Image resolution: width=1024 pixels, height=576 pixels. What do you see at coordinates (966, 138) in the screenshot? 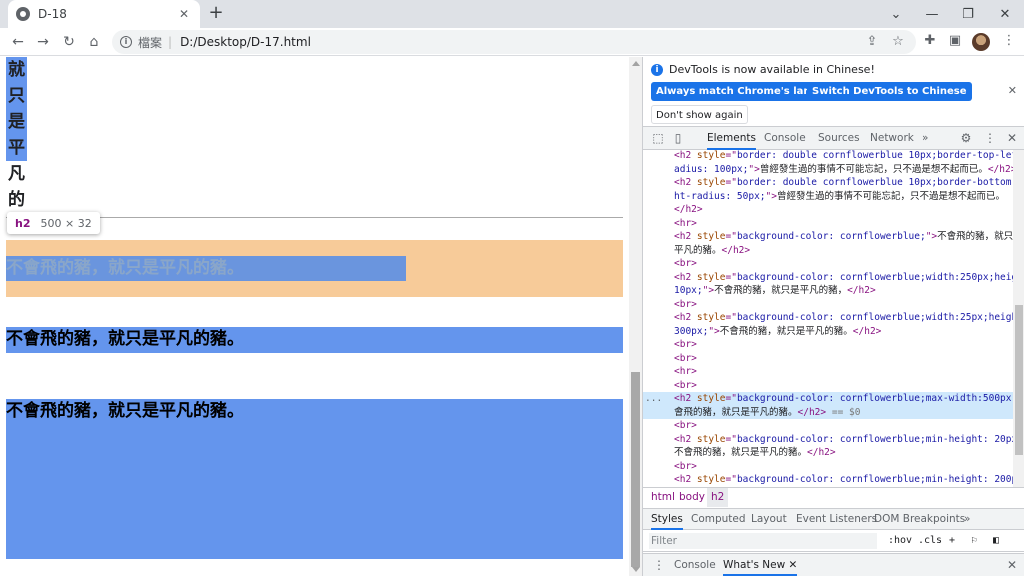
I see `settings-gear-icon: ⚙` at bounding box center [966, 138].